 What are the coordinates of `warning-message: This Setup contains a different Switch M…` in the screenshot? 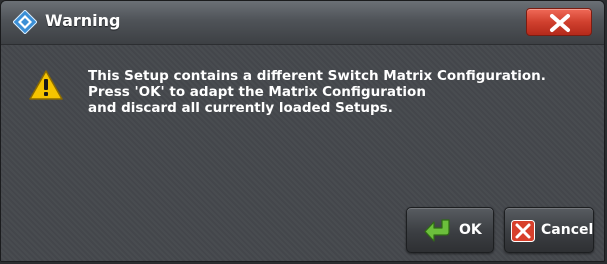 It's located at (317, 92).